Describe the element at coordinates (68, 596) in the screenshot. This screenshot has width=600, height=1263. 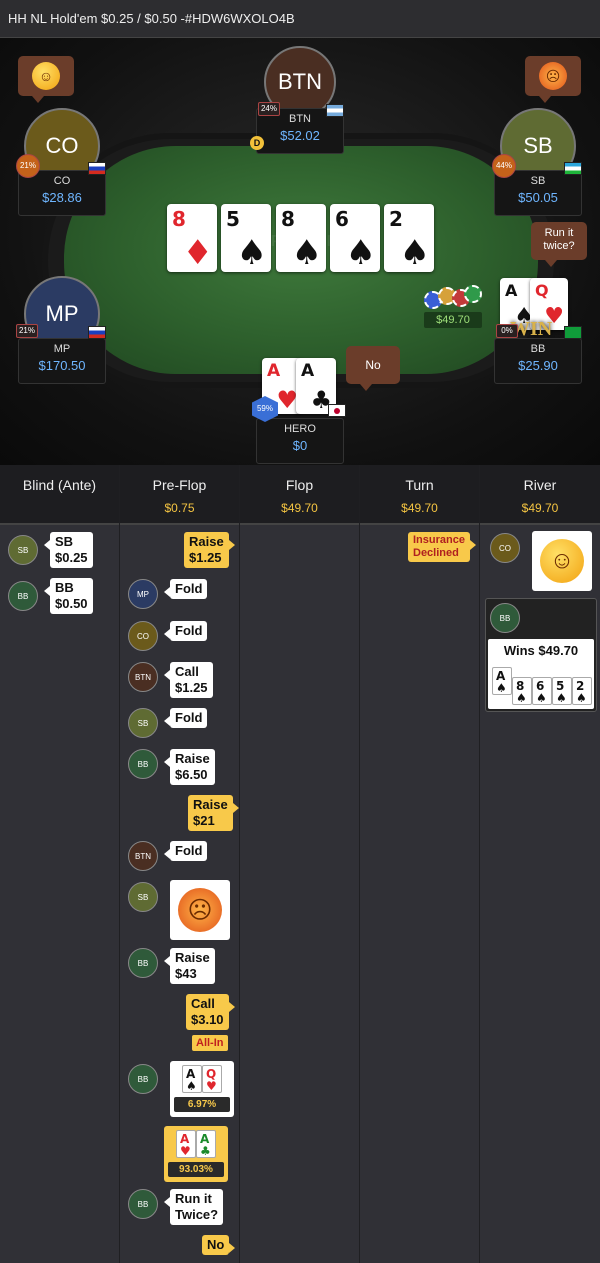
I see `blind-bb-action: BB $0.50` at that location.